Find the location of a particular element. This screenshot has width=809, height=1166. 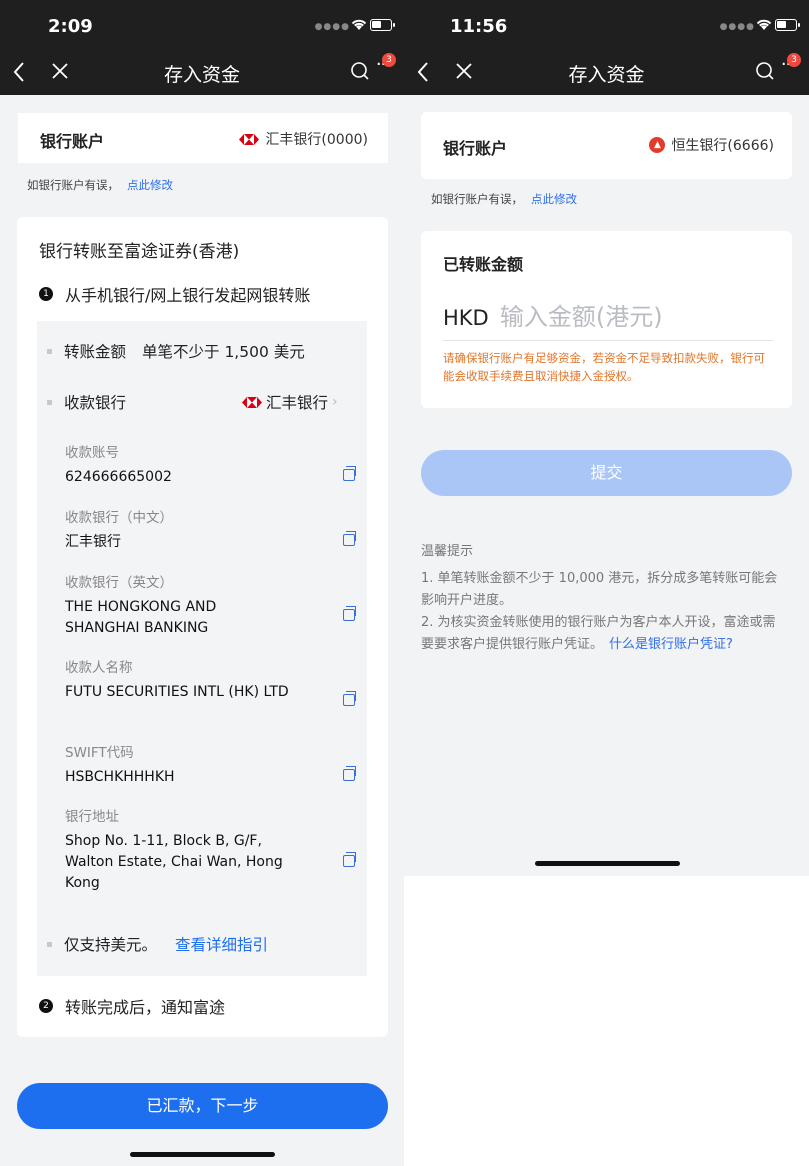

recv-bank-value: 汇丰银行 is located at coordinates (297, 403).